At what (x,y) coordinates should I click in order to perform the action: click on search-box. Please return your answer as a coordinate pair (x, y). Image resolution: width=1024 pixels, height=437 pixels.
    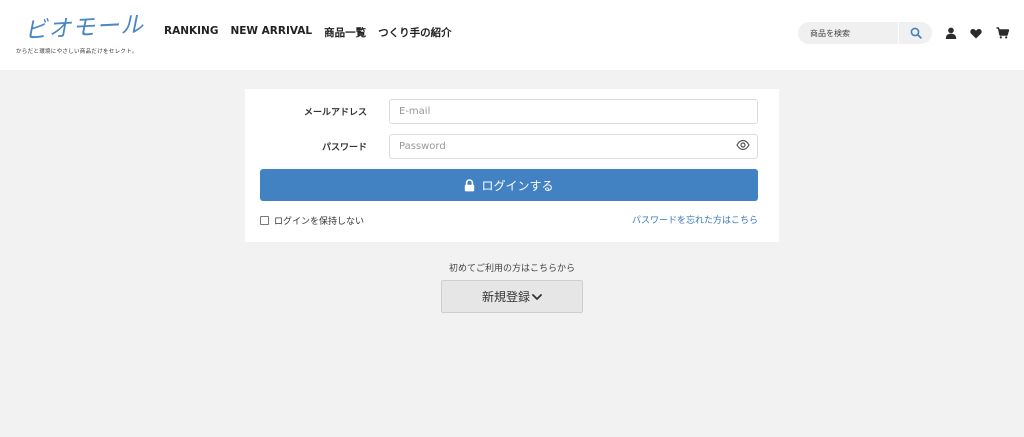
    Looking at the image, I should click on (865, 33).